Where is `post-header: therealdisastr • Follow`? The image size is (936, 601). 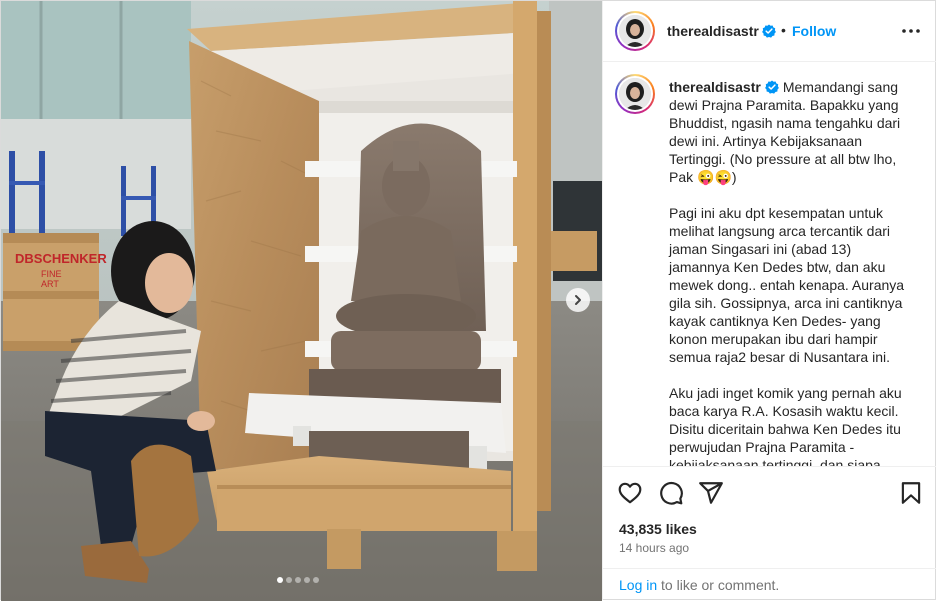 post-header: therealdisastr • Follow is located at coordinates (769, 31).